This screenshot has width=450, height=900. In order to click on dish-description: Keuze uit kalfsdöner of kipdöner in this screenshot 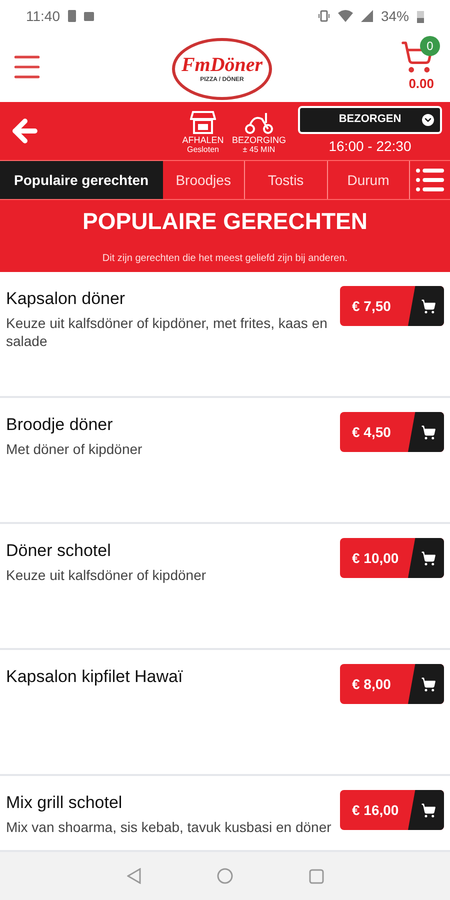, I will do `click(106, 575)`.